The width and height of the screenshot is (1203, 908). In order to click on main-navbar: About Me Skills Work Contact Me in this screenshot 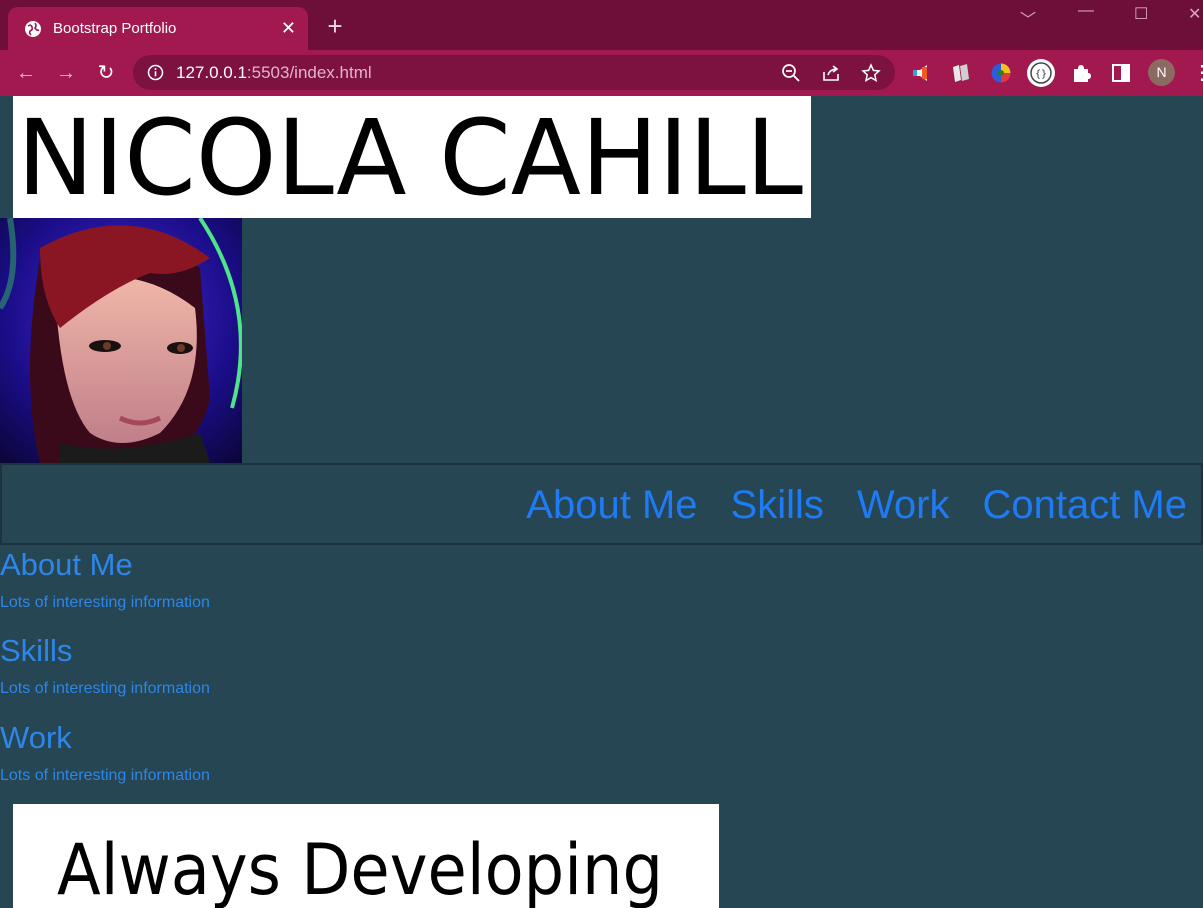, I will do `click(601, 504)`.